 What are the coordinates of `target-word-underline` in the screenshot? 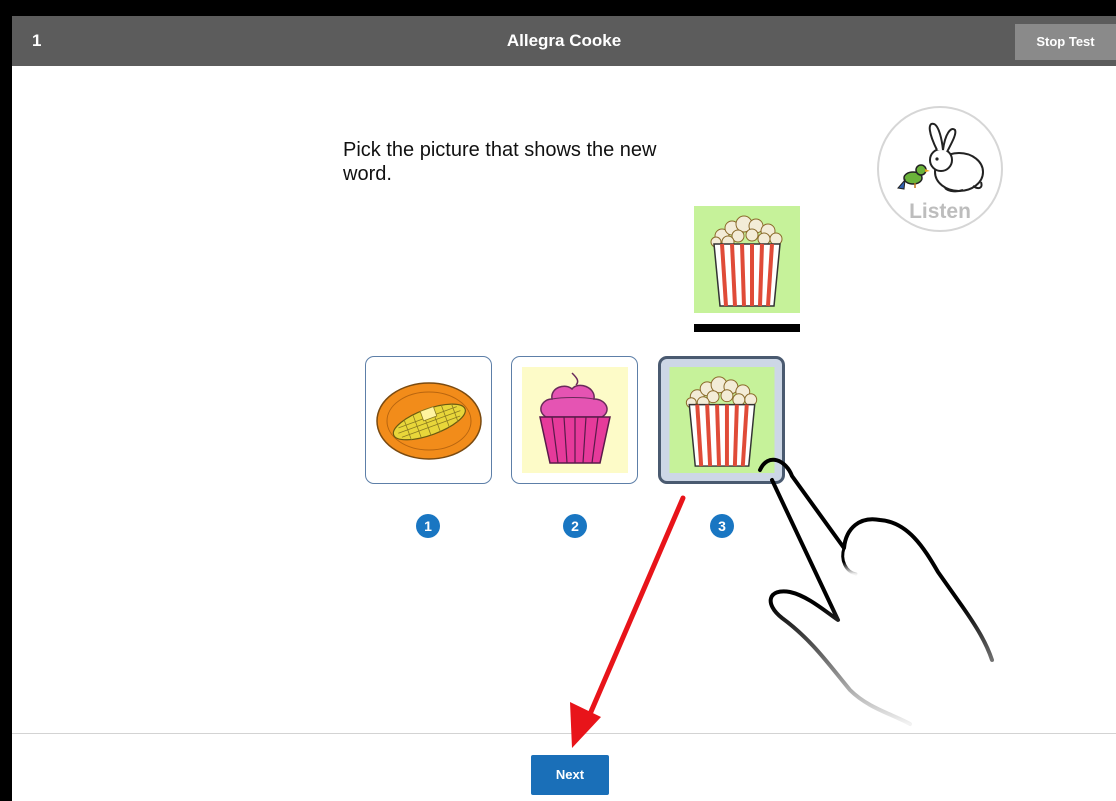 It's located at (747, 328).